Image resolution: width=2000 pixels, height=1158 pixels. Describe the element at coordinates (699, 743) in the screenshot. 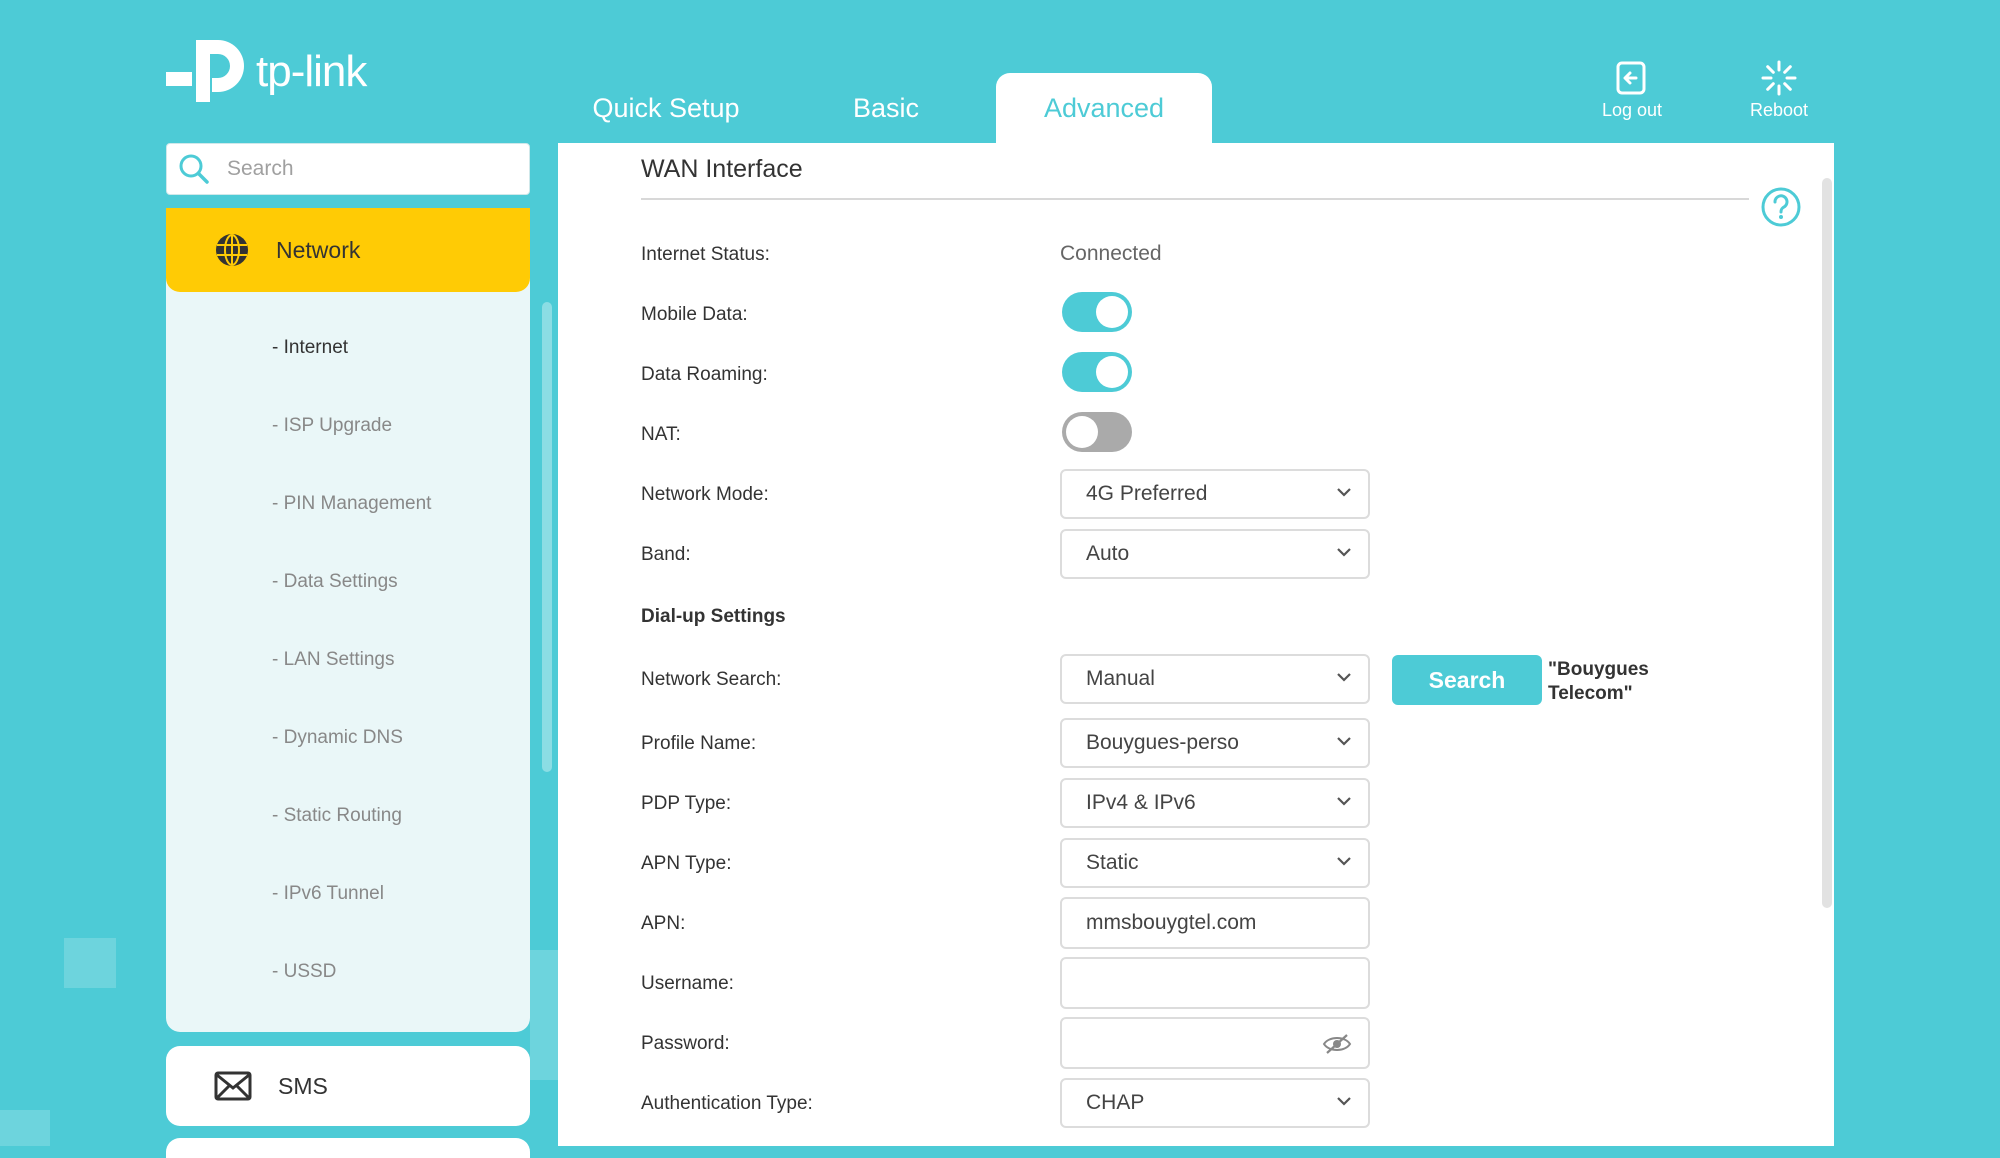

I see `profile-name-label: Profile Name:` at that location.